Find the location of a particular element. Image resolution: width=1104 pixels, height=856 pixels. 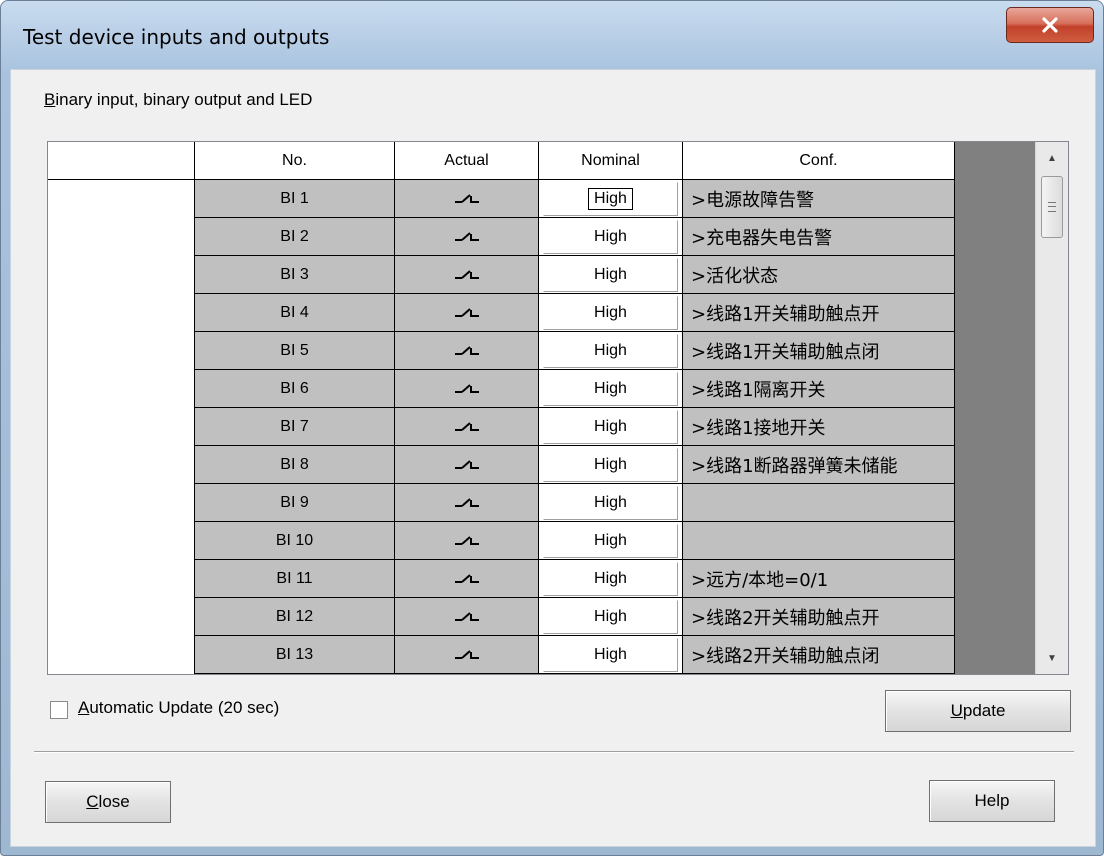

scroll-down-arrow-icon: ▼ is located at coordinates (1052, 658).